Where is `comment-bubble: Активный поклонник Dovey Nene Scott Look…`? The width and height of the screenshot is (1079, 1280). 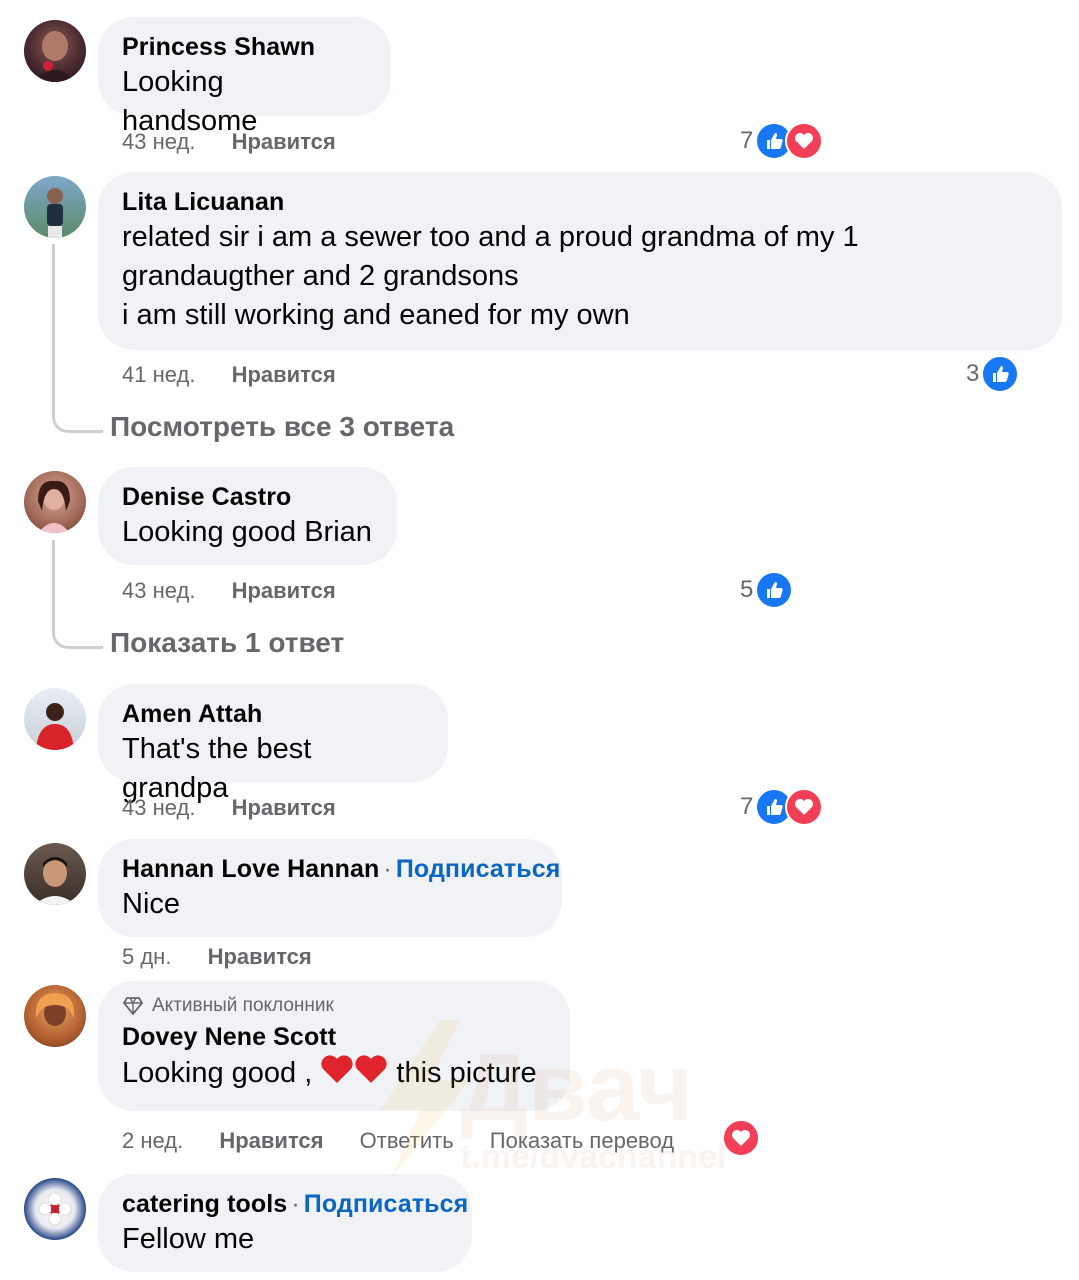
comment-bubble: Активный поклонник Dovey Nene Scott Look… is located at coordinates (334, 1046).